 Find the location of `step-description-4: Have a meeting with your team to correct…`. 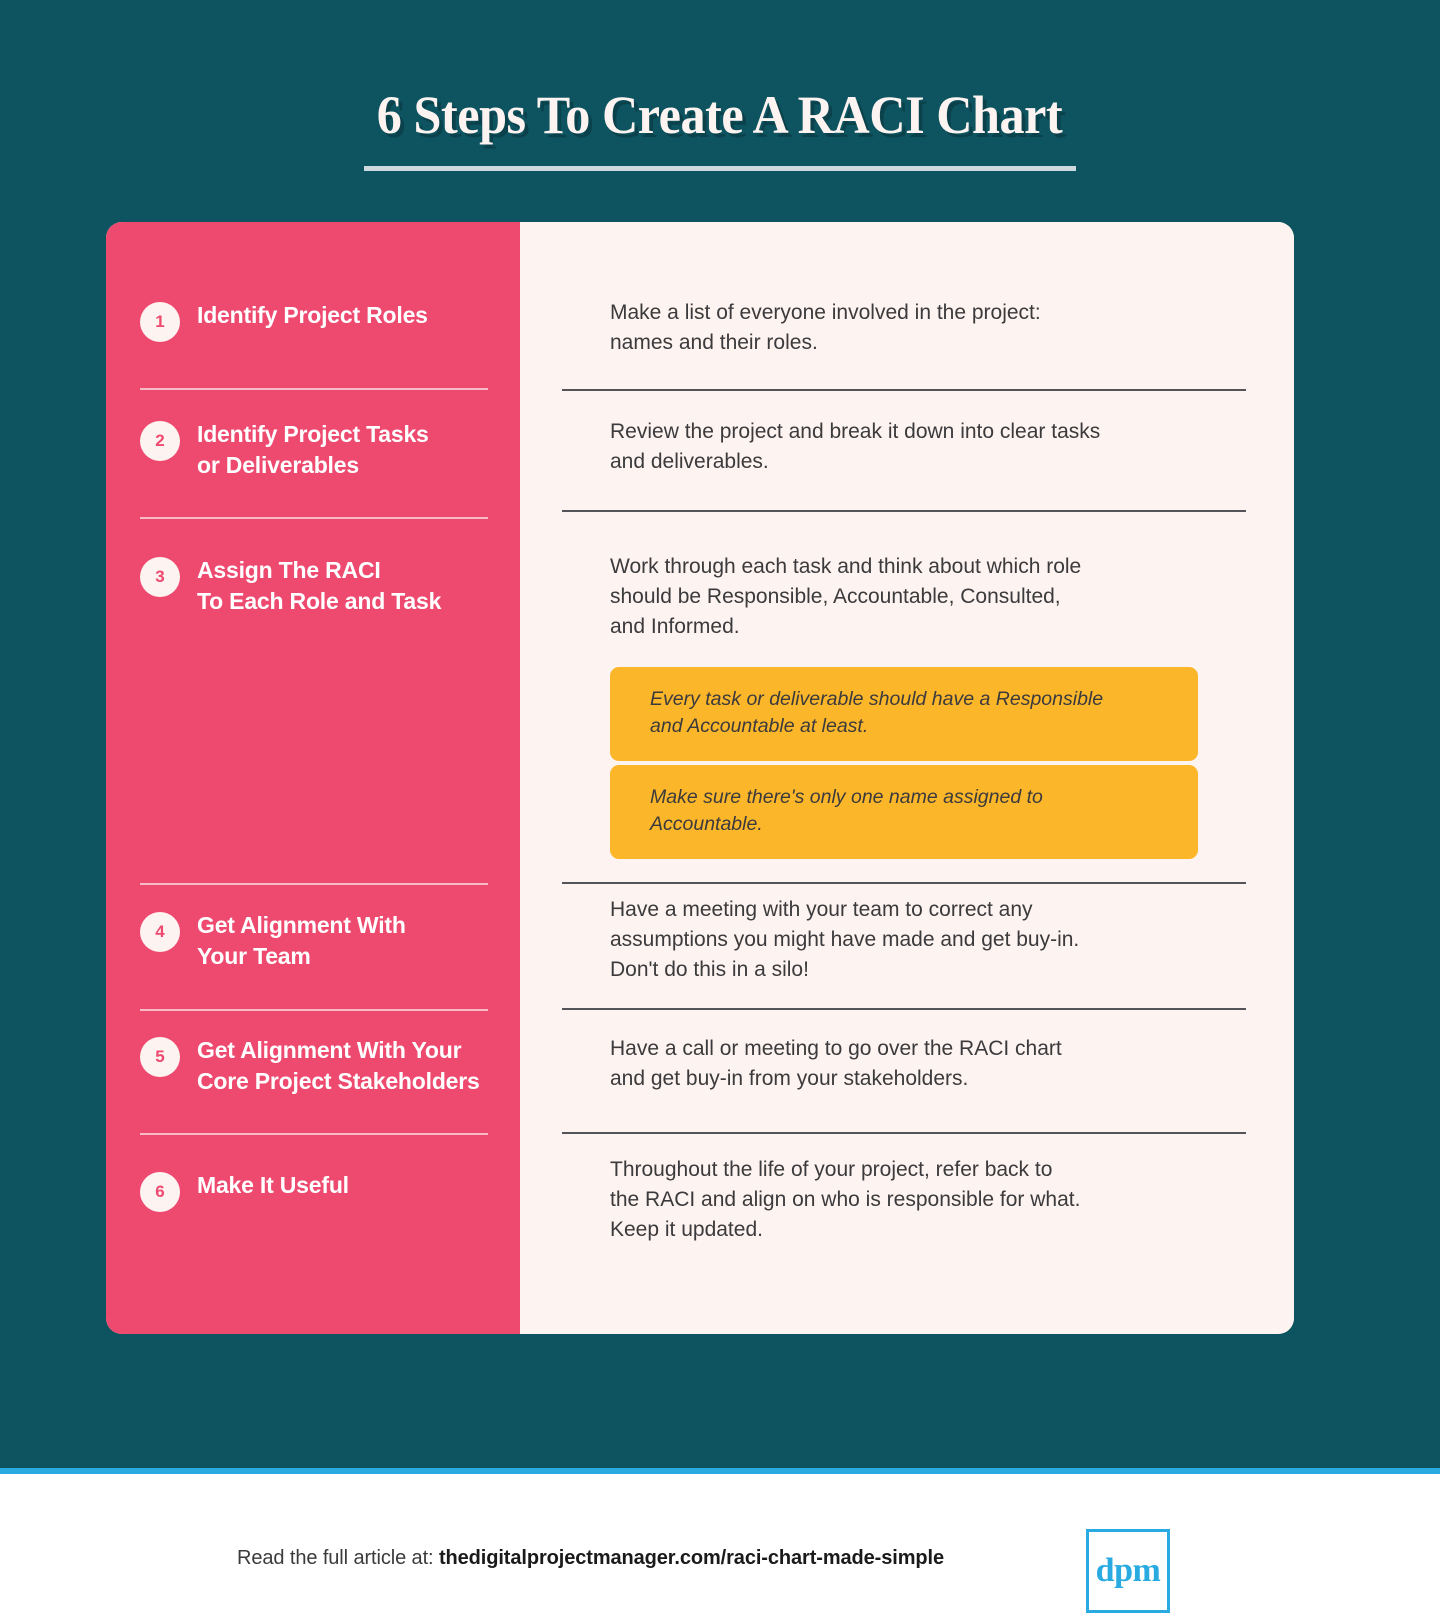

step-description-4: Have a meeting with your team to correct… is located at coordinates (845, 939).